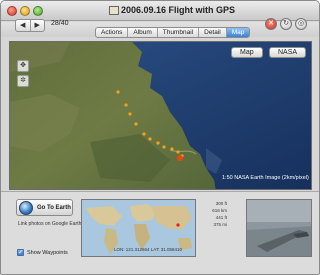  I want to click on tab-detail: Detail, so click(212, 32).